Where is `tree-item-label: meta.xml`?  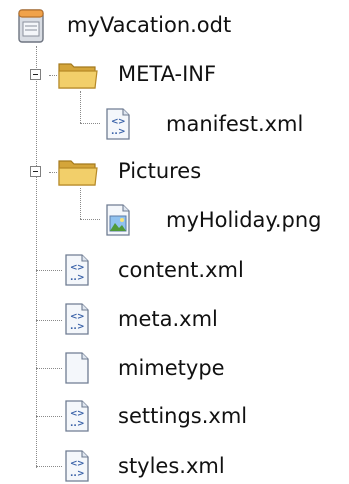
tree-item-label: meta.xml is located at coordinates (168, 319).